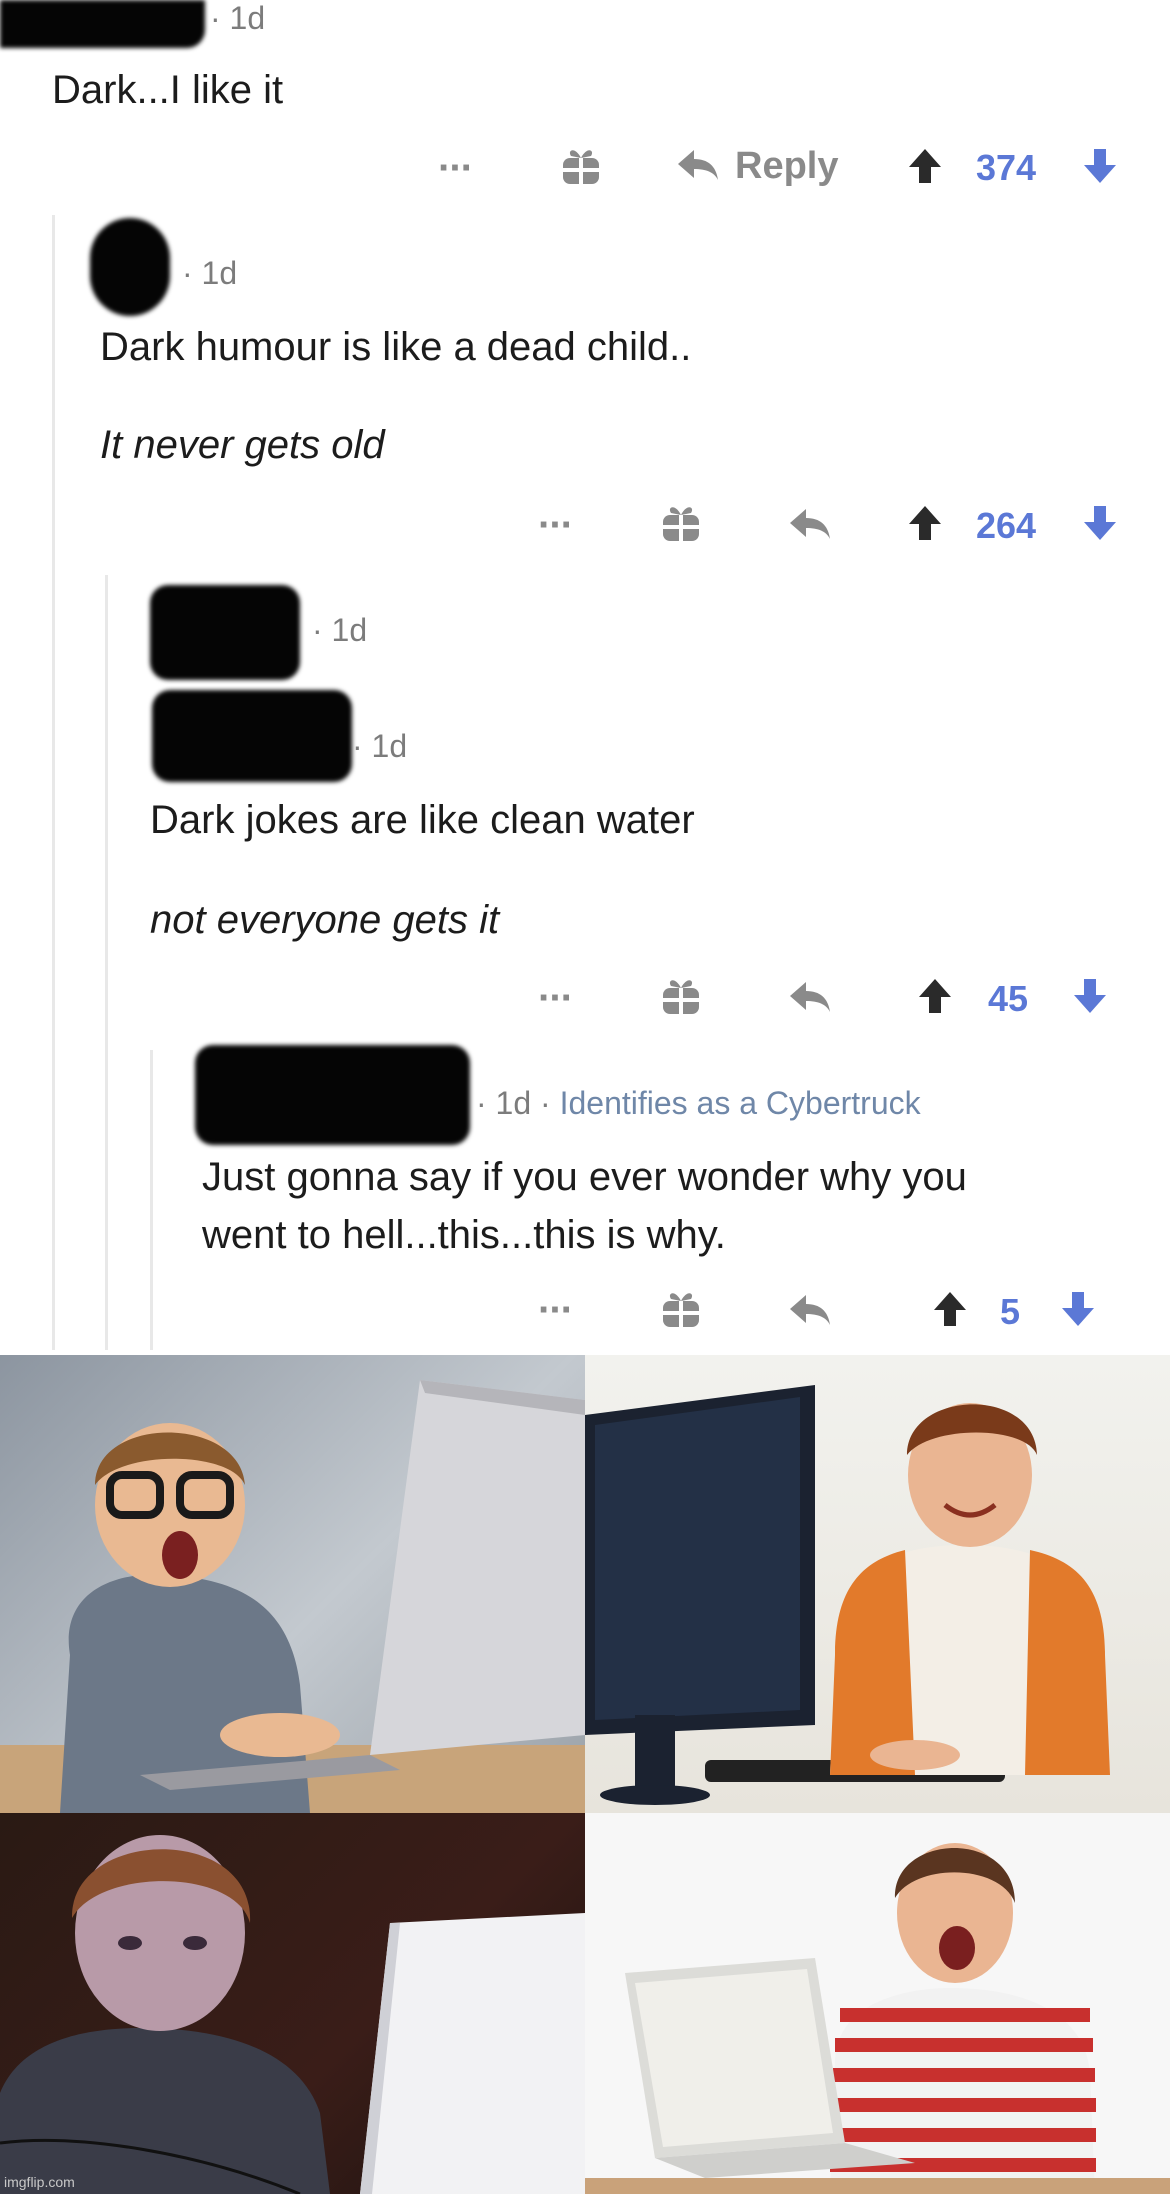 This screenshot has height=2194, width=1170. Describe the element at coordinates (130, 267) in the screenshot. I see `redacted-avatar` at that location.